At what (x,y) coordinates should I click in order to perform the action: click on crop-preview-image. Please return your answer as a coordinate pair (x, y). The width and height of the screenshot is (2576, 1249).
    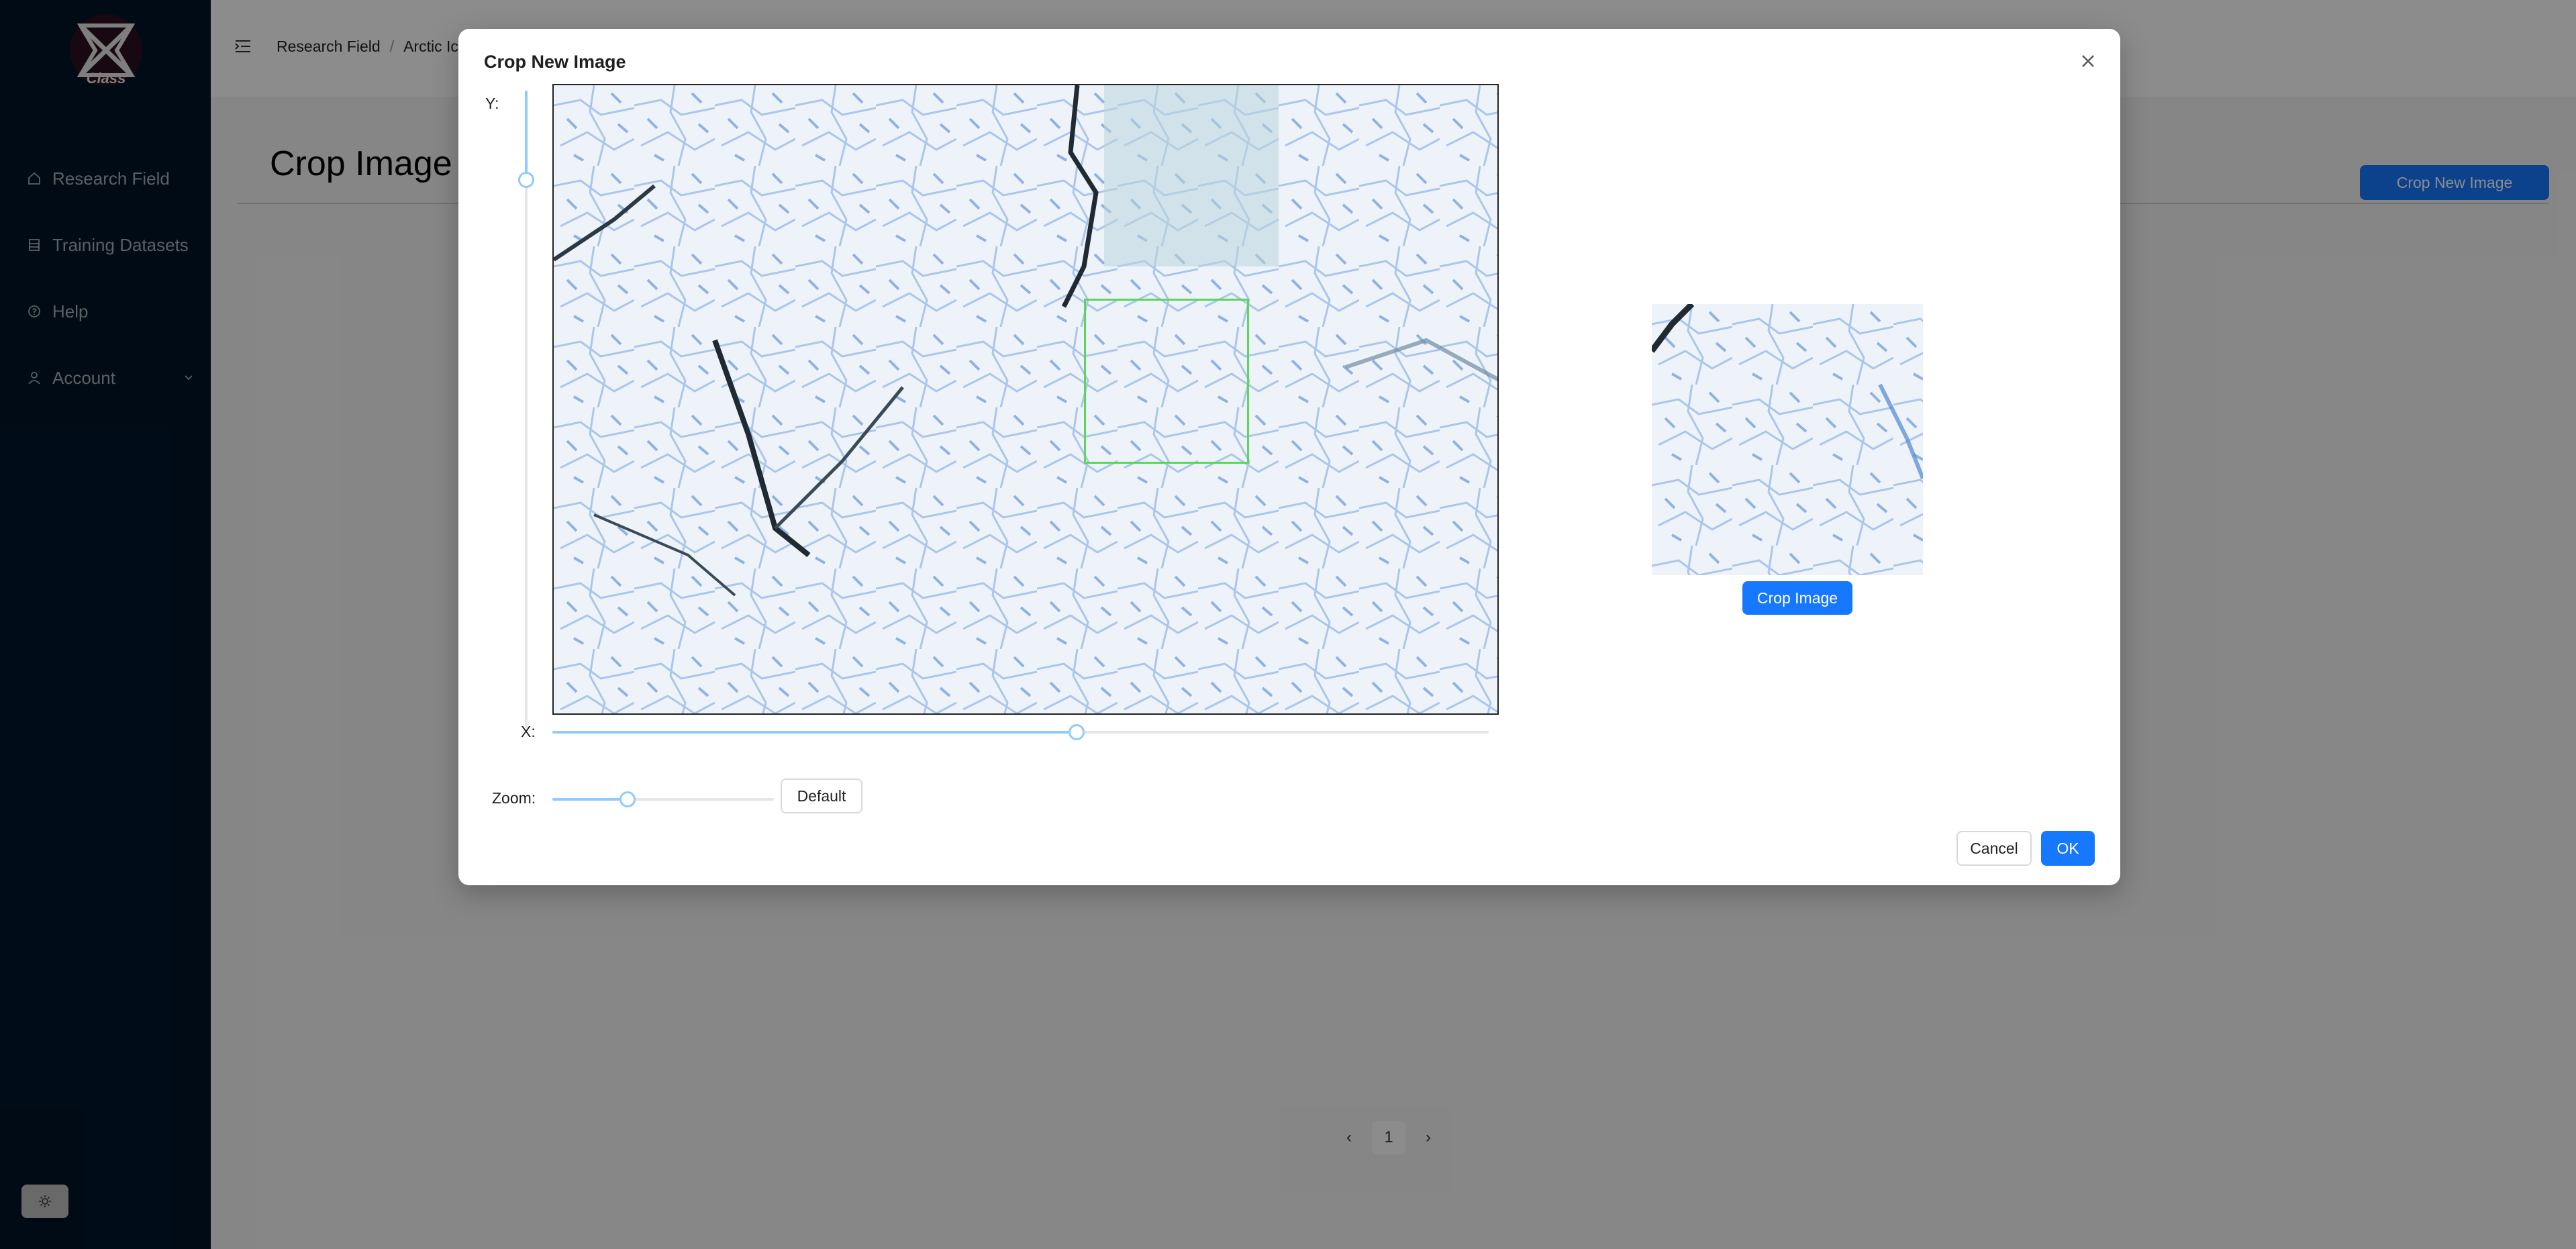
    Looking at the image, I should click on (1787, 440).